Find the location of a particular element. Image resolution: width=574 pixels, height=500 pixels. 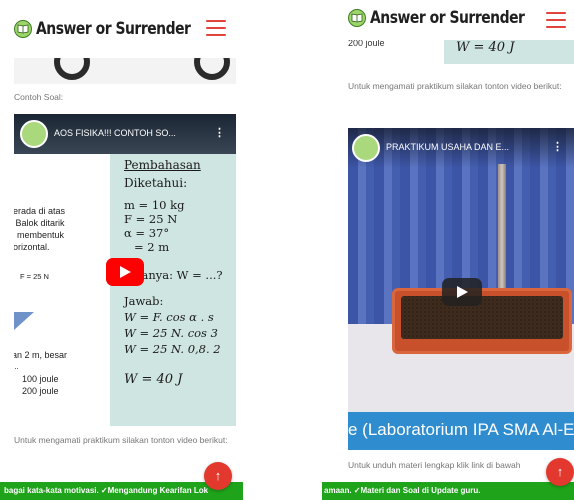

cropped-formula-panel: W = 40 J is located at coordinates (509, 50).